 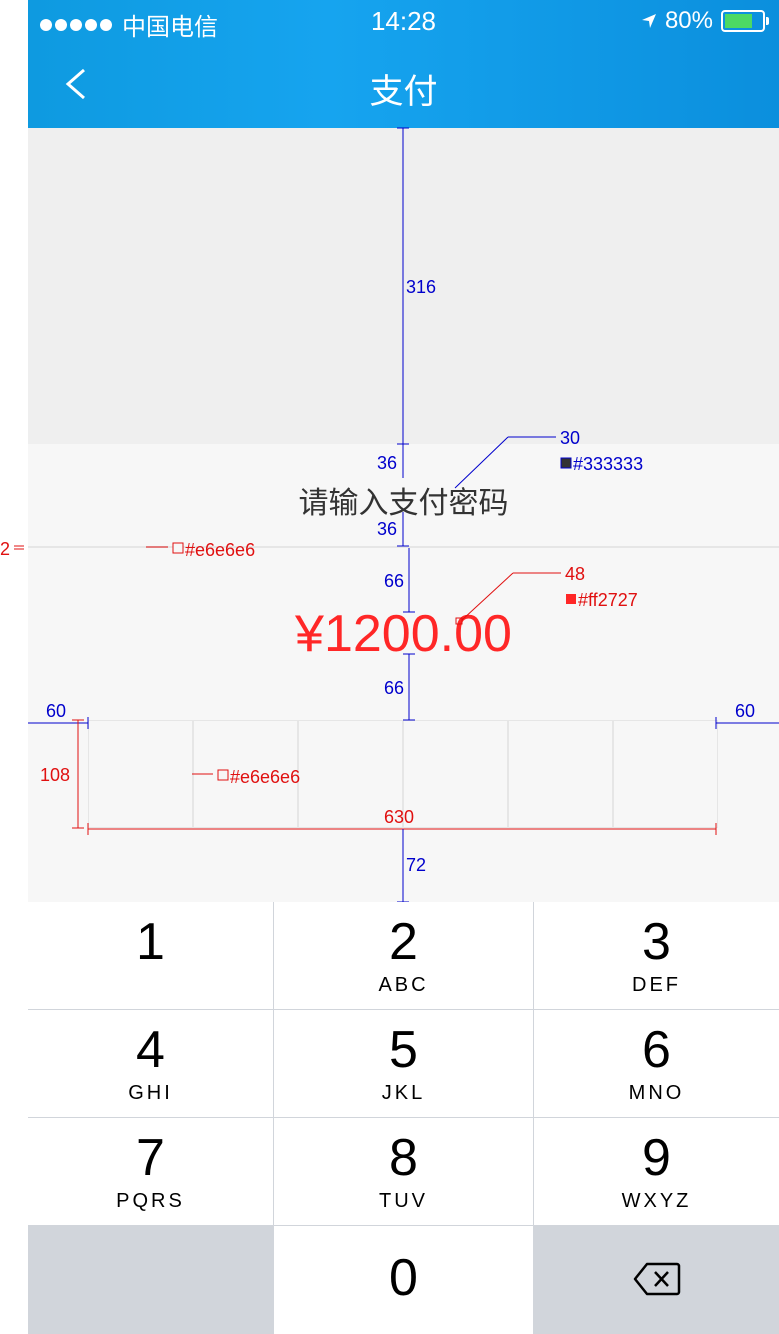 What do you see at coordinates (403, 547) in the screenshot?
I see `divider` at bounding box center [403, 547].